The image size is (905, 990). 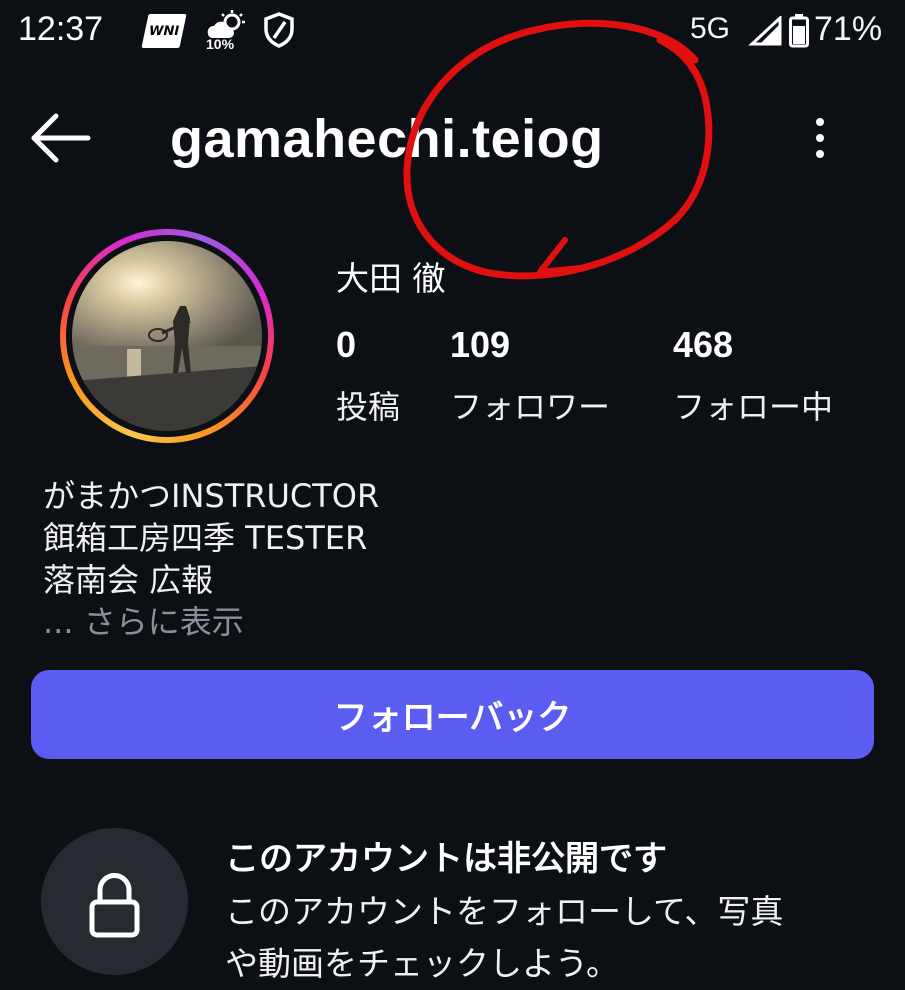 I want to click on profile-username: gamahechi.teiog, so click(x=387, y=139).